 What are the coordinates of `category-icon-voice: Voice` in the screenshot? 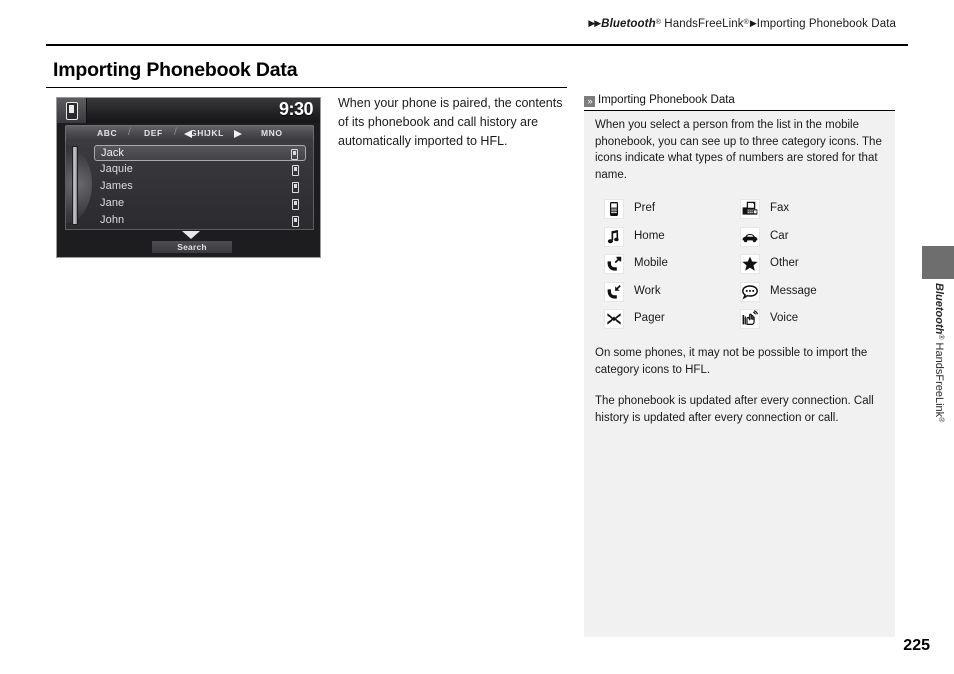 It's located at (808, 323).